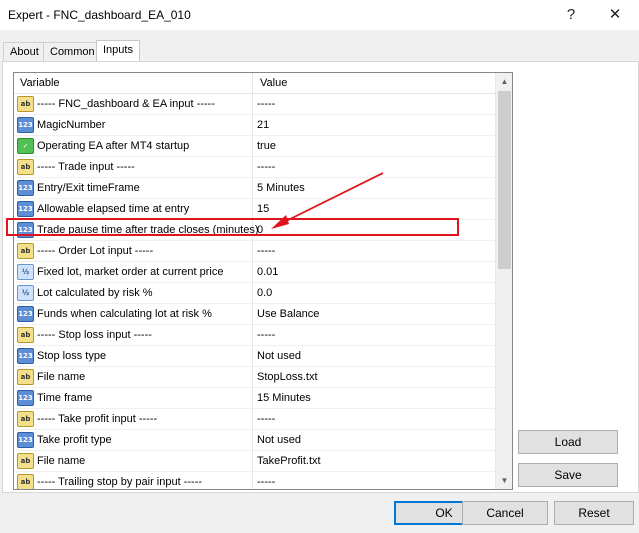 This screenshot has width=639, height=533. Describe the element at coordinates (95, 293) in the screenshot. I see `variable-cell: Lot calculated by risk %` at that location.